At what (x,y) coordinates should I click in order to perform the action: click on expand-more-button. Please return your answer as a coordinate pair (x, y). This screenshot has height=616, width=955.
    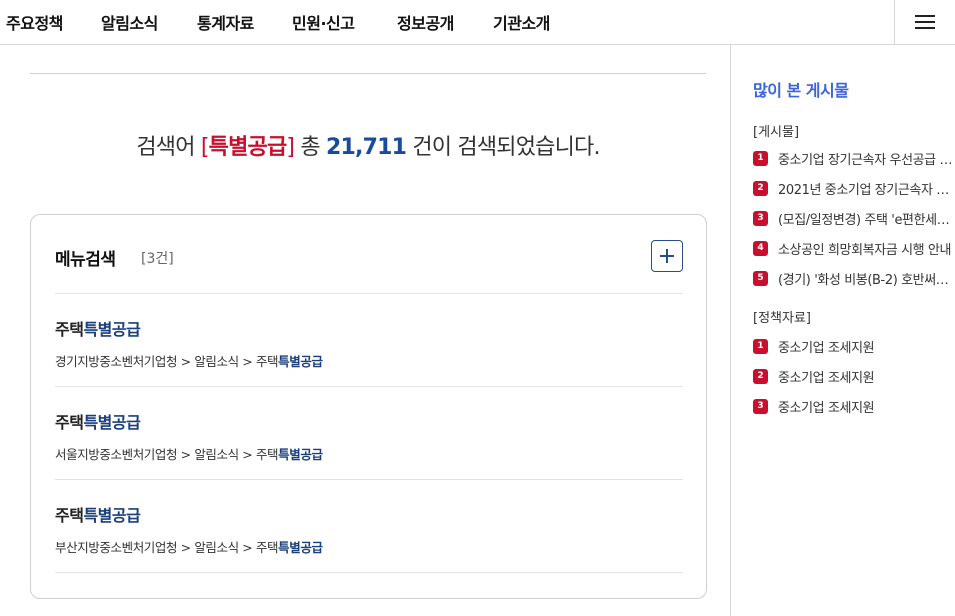
    Looking at the image, I should click on (667, 256).